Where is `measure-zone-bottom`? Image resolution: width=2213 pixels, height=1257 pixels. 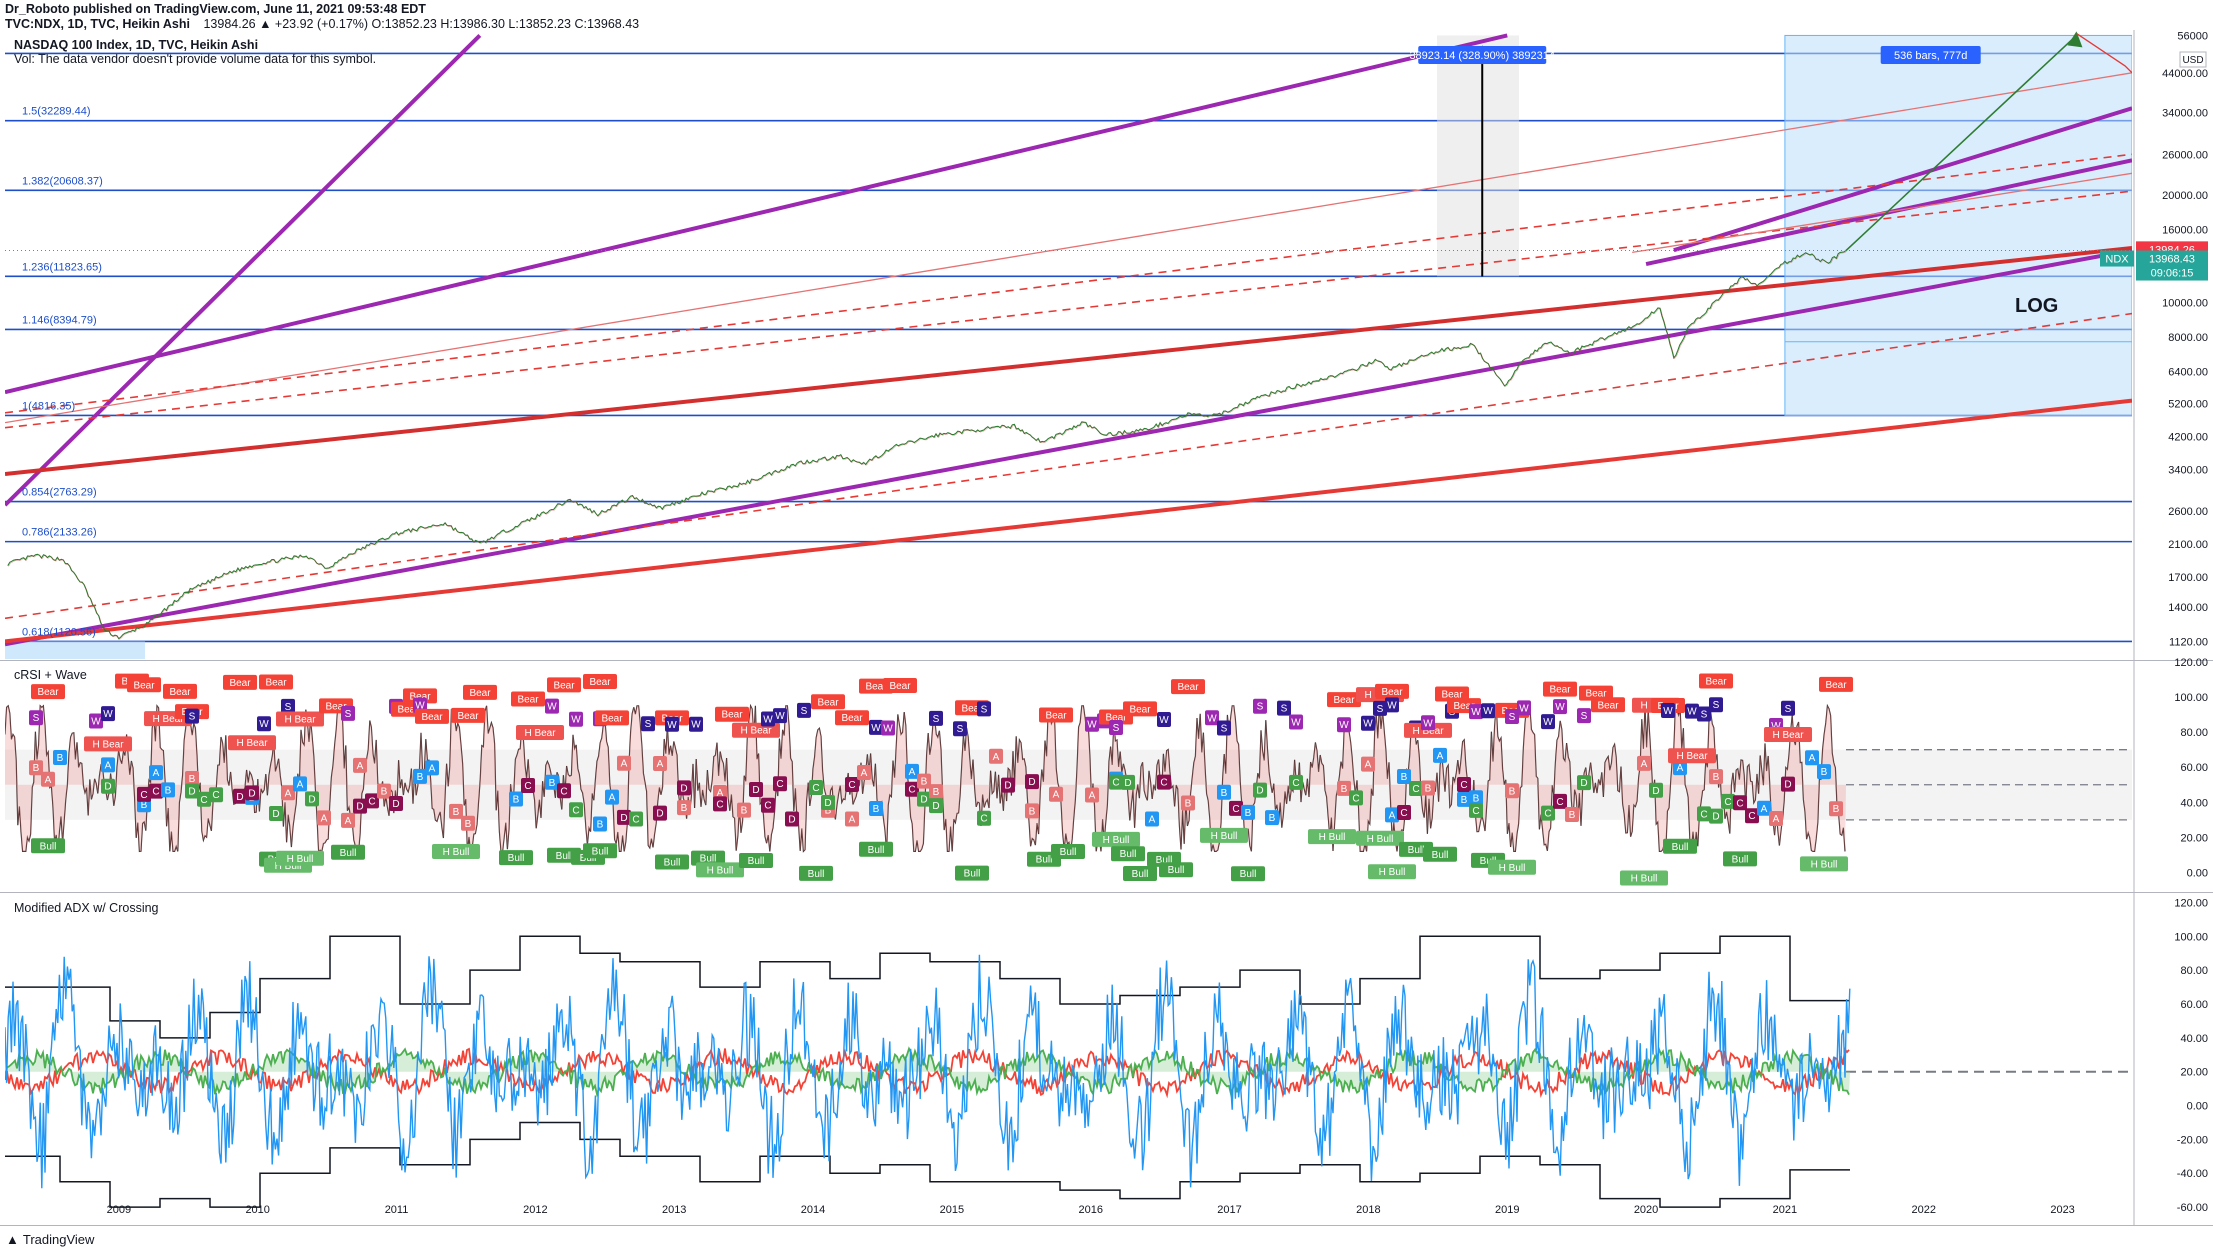 measure-zone-bottom is located at coordinates (75, 650).